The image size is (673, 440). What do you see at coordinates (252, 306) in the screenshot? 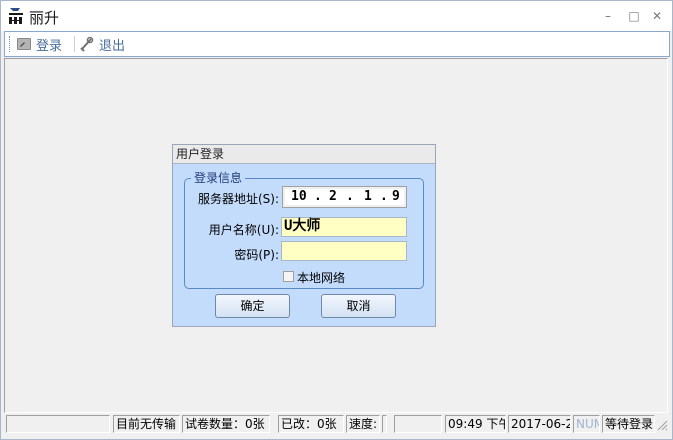
I see `ok-button: 确定` at bounding box center [252, 306].